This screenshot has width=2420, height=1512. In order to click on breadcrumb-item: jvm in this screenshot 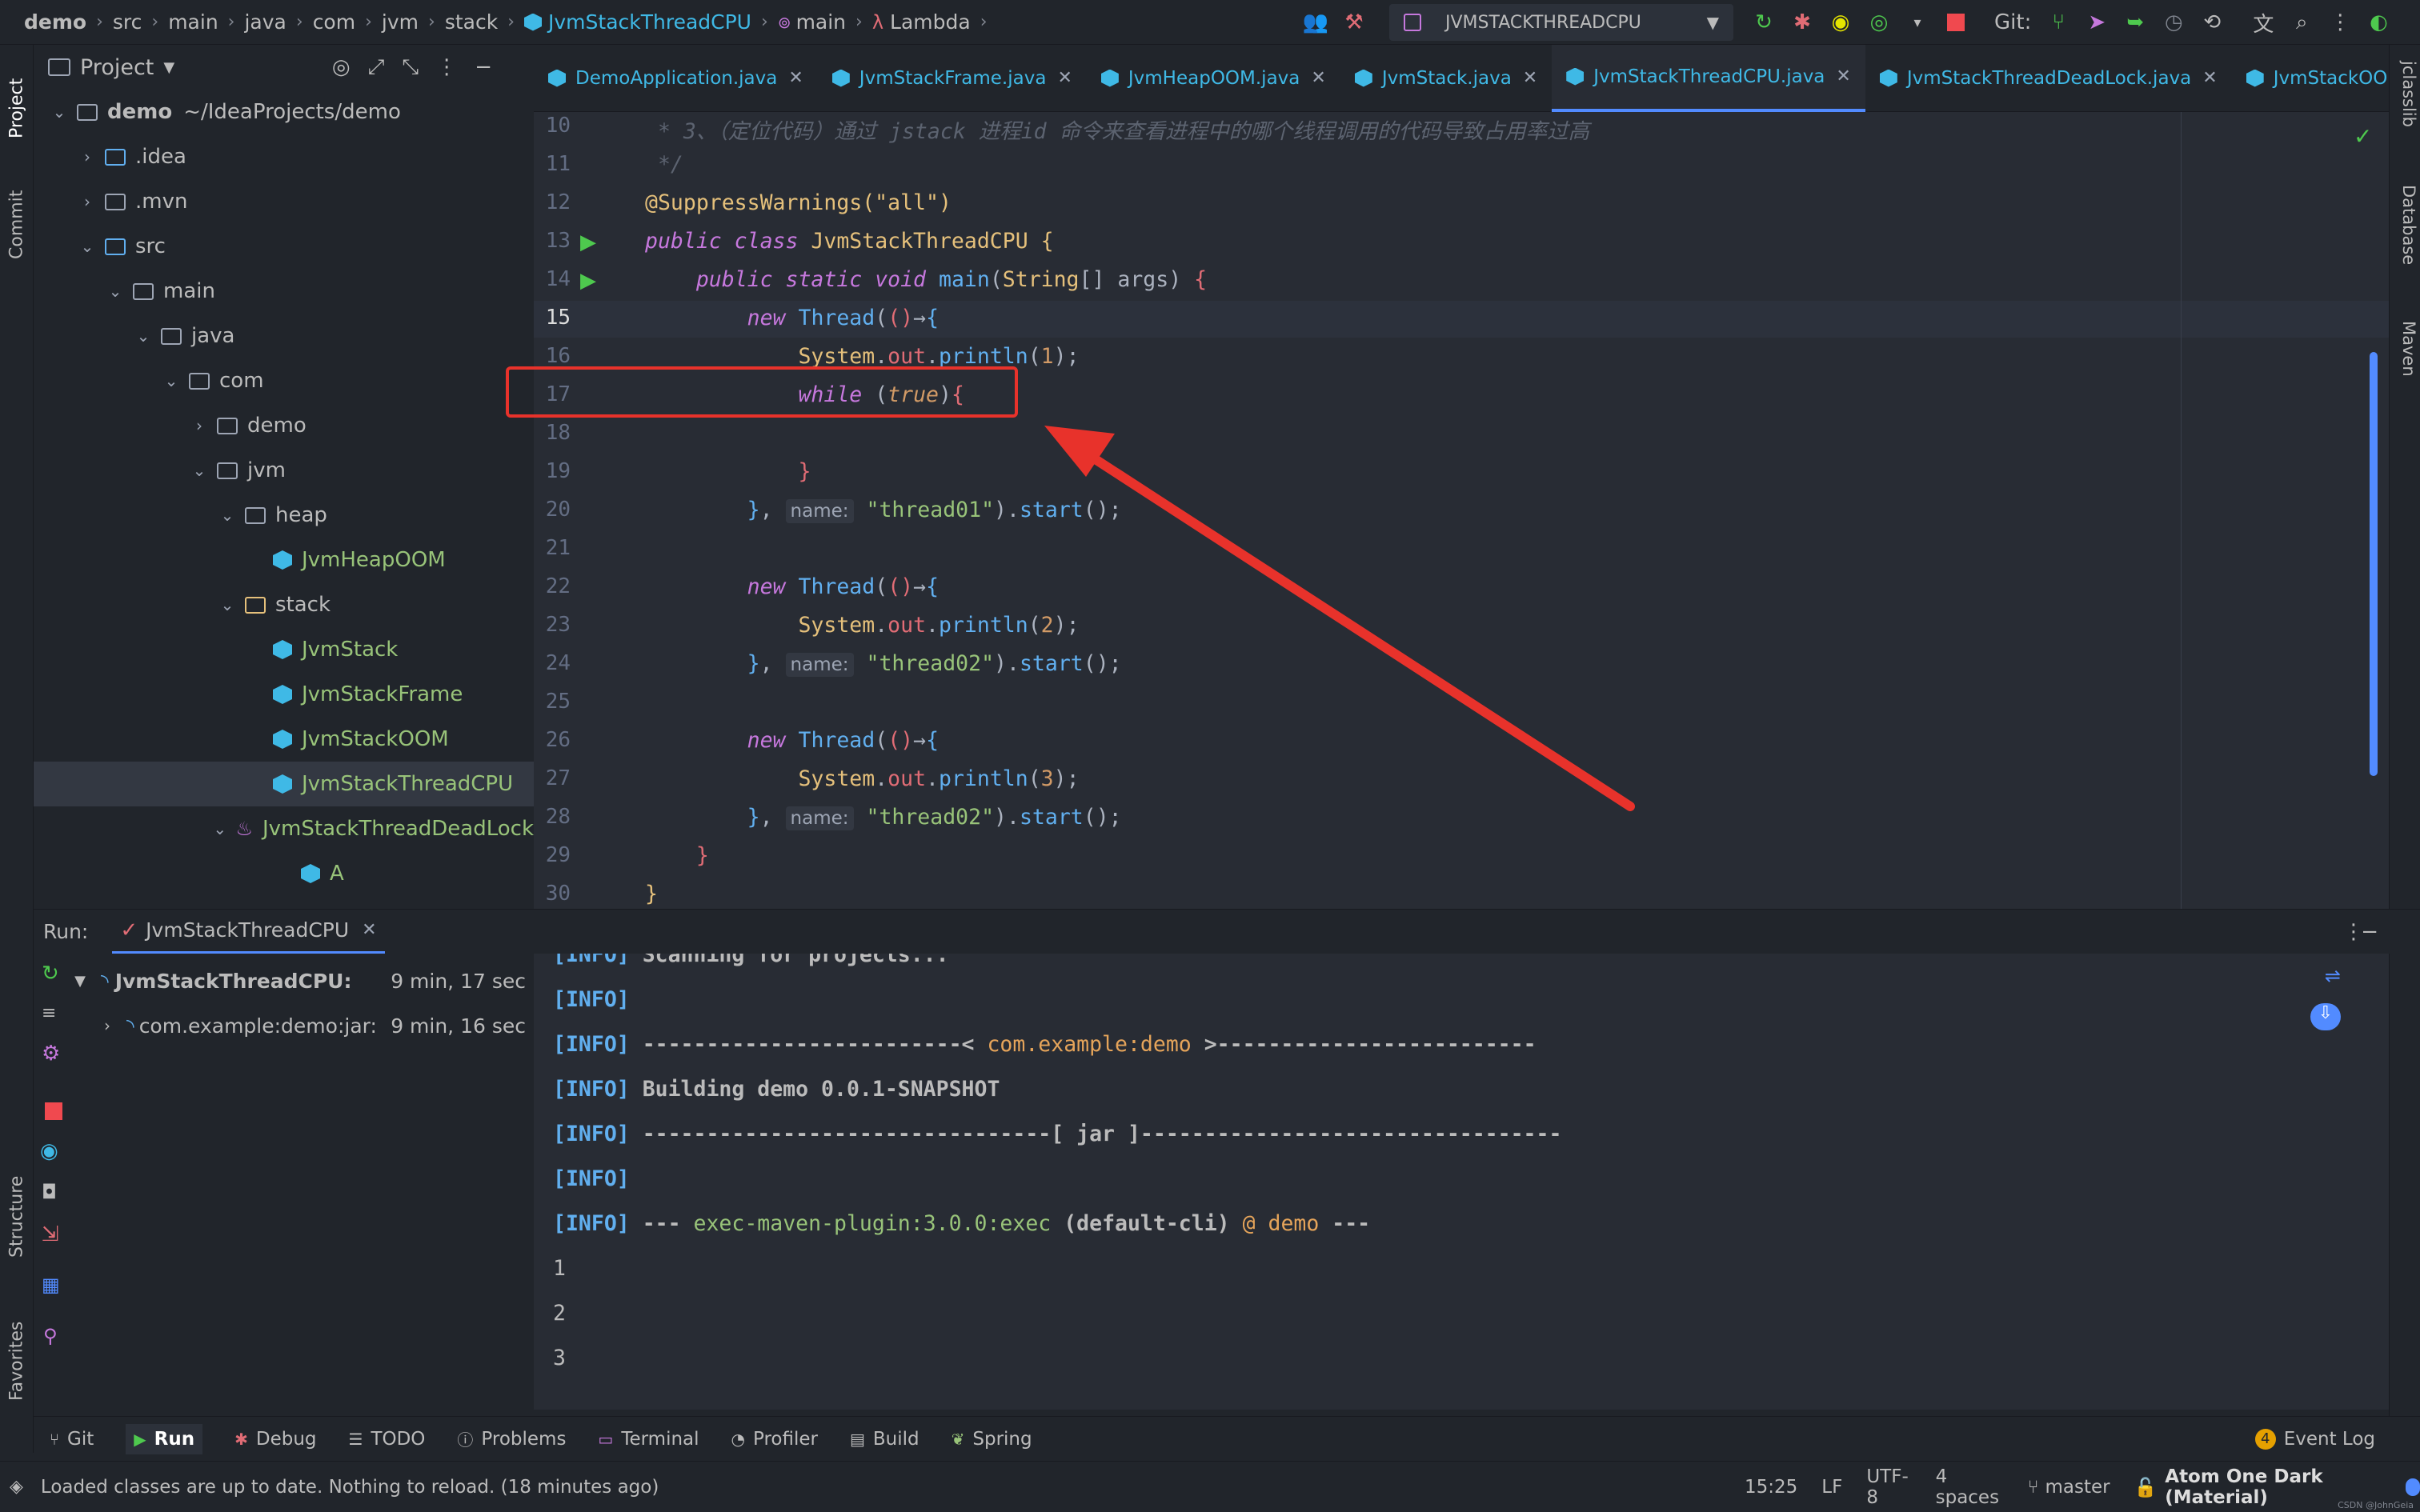, I will do `click(400, 22)`.